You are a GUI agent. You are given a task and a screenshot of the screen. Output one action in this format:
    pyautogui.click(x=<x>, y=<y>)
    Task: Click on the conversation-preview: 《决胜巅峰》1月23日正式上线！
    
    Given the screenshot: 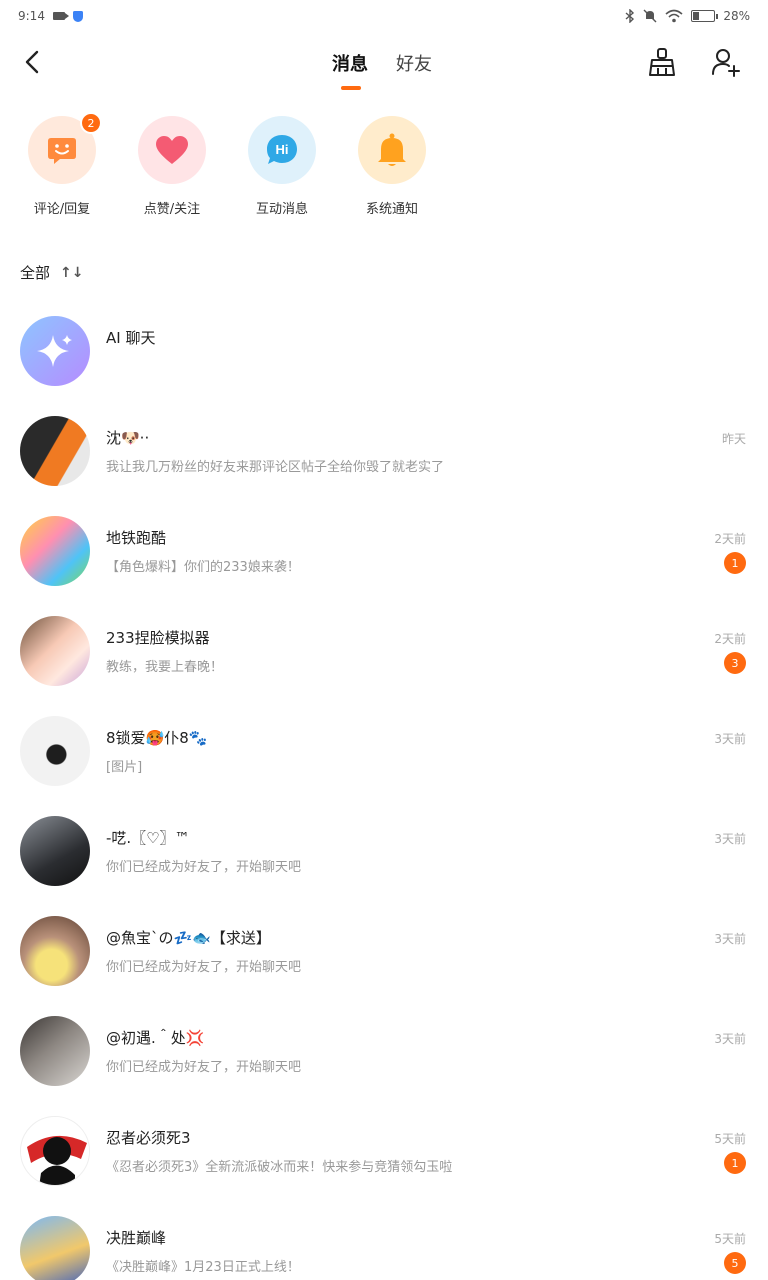 What is the action you would take?
    pyautogui.click(x=203, y=1267)
    